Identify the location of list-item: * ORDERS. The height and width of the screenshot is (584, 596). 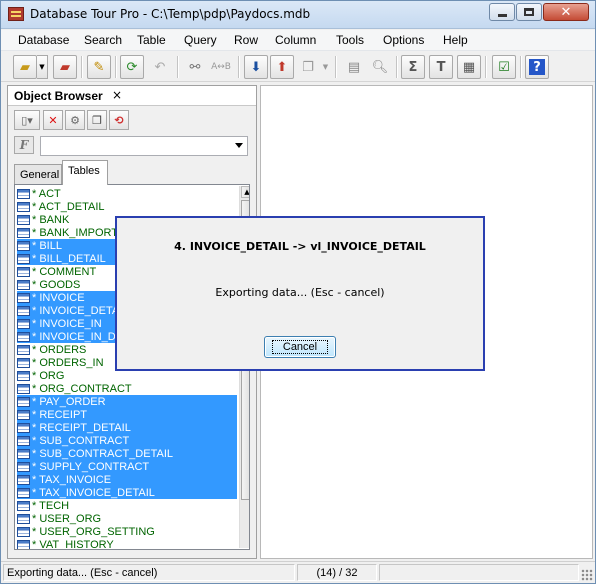
(52, 349).